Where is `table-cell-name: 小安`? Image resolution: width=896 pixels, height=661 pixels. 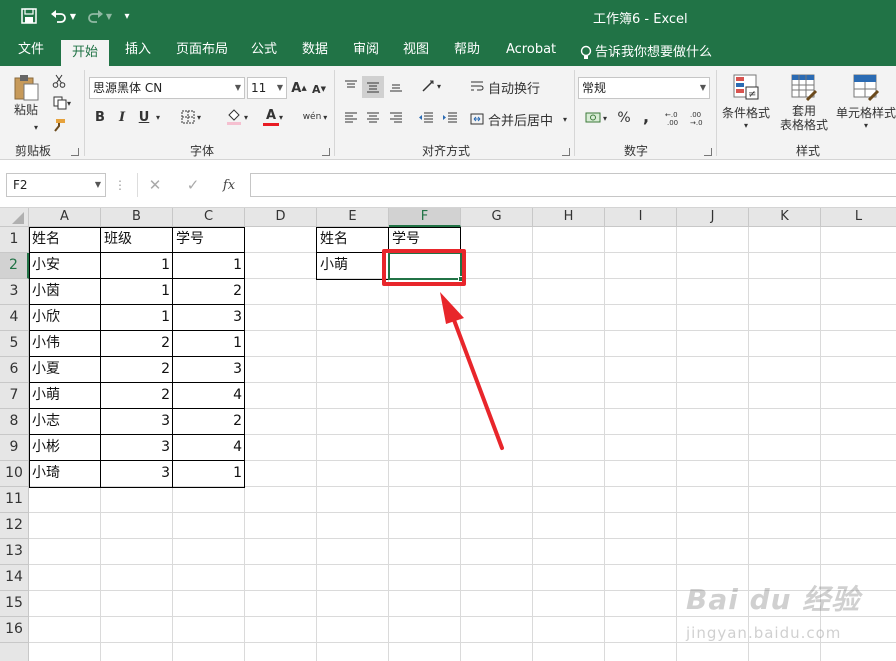
table-cell-name: 小安 is located at coordinates (65, 266).